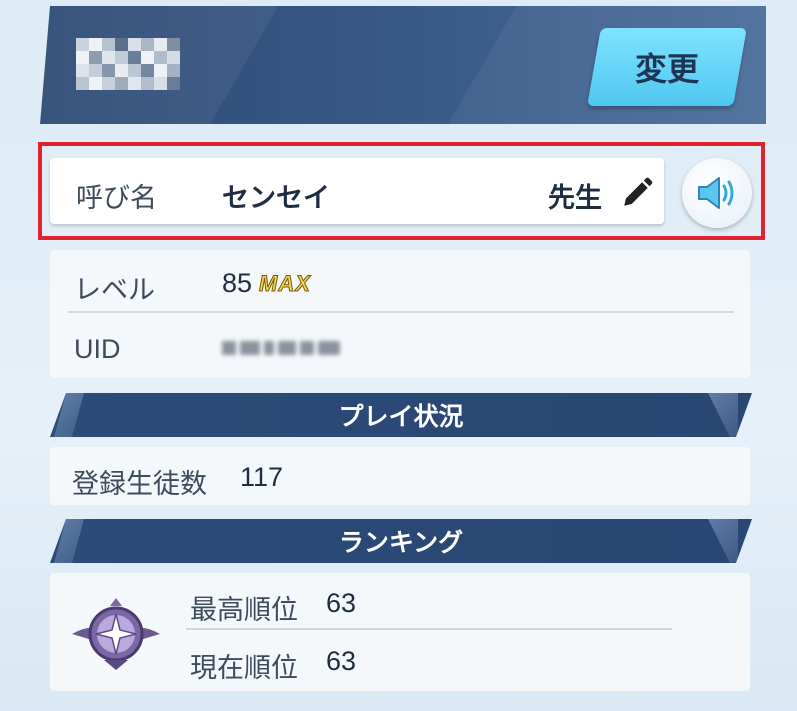 The image size is (797, 711). I want to click on change-button-label: 変更, so click(666, 69).